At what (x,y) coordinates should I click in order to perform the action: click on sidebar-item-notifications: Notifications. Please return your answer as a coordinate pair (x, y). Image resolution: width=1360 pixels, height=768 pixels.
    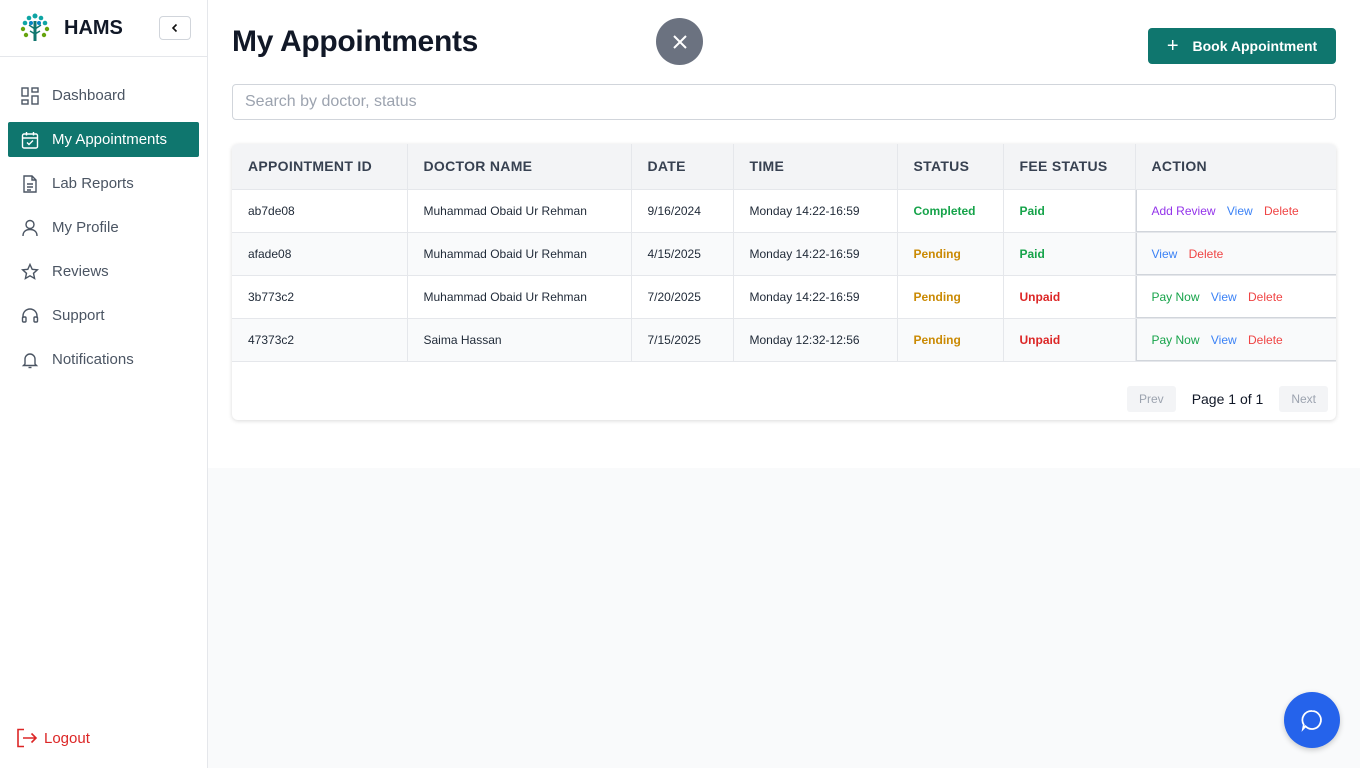
    Looking at the image, I should click on (103, 359).